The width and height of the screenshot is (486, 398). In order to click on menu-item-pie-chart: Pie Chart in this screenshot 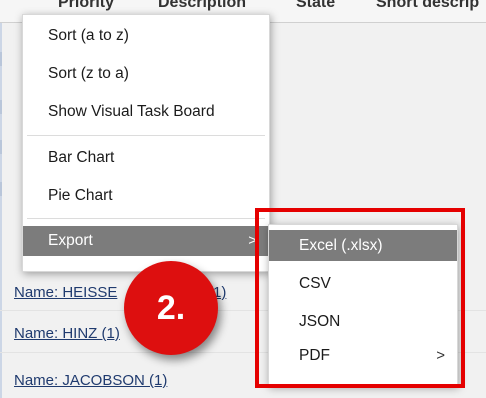, I will do `click(146, 196)`.